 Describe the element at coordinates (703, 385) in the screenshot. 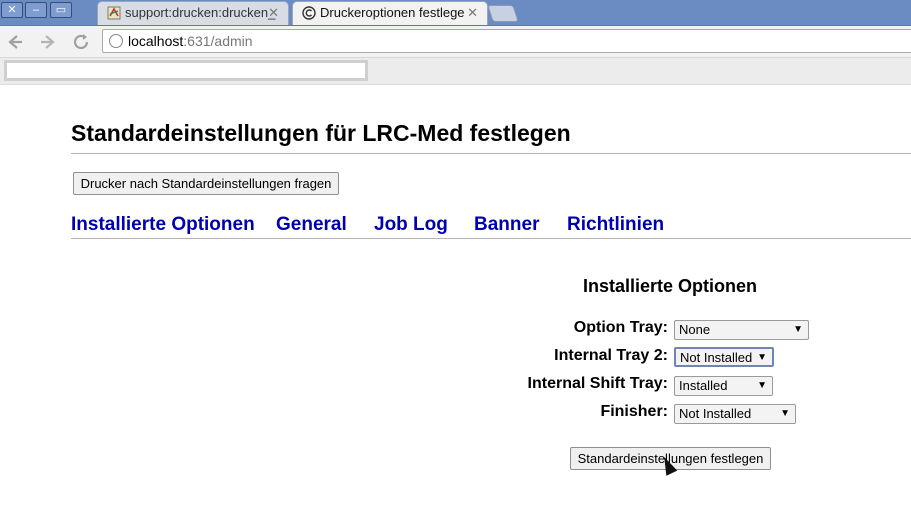

I see `select-value: Installed` at that location.